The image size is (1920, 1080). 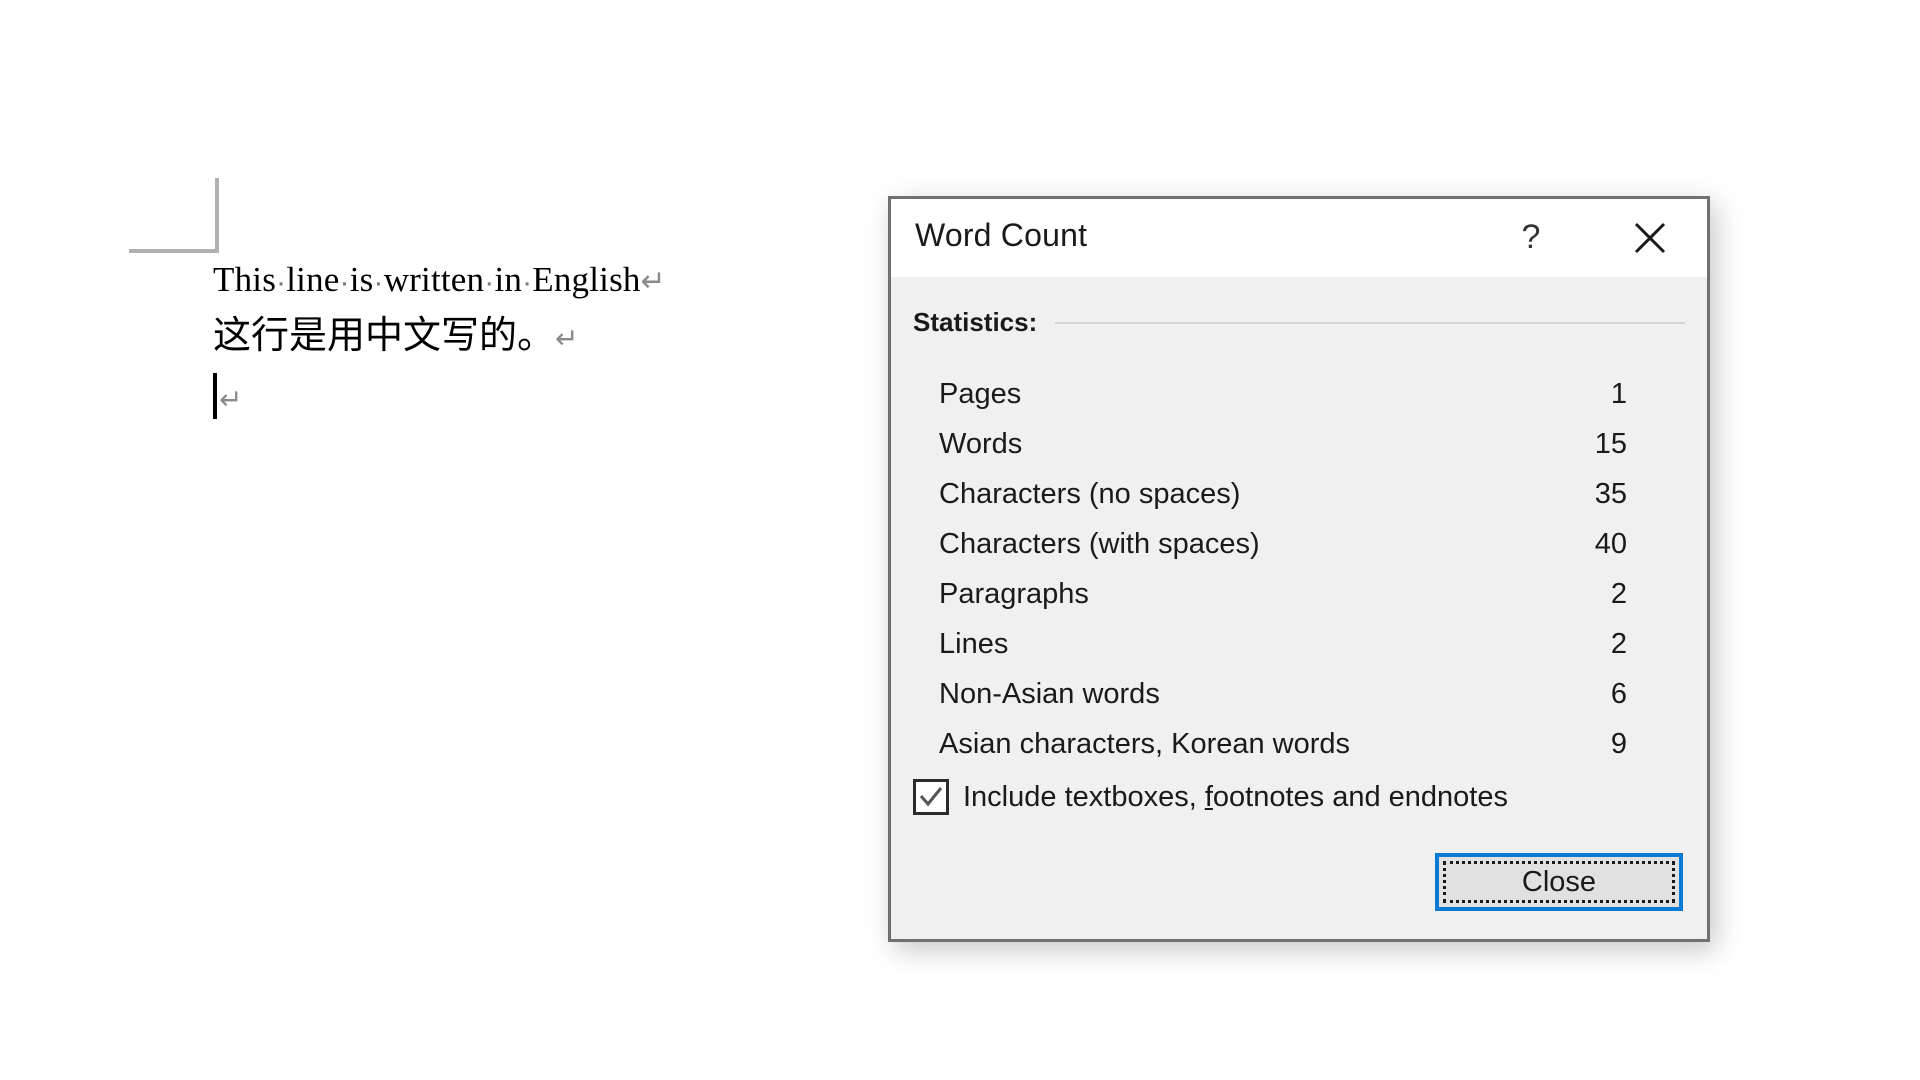 I want to click on checkbox-label-part2: ootnotes and endnotes, so click(x=1360, y=796).